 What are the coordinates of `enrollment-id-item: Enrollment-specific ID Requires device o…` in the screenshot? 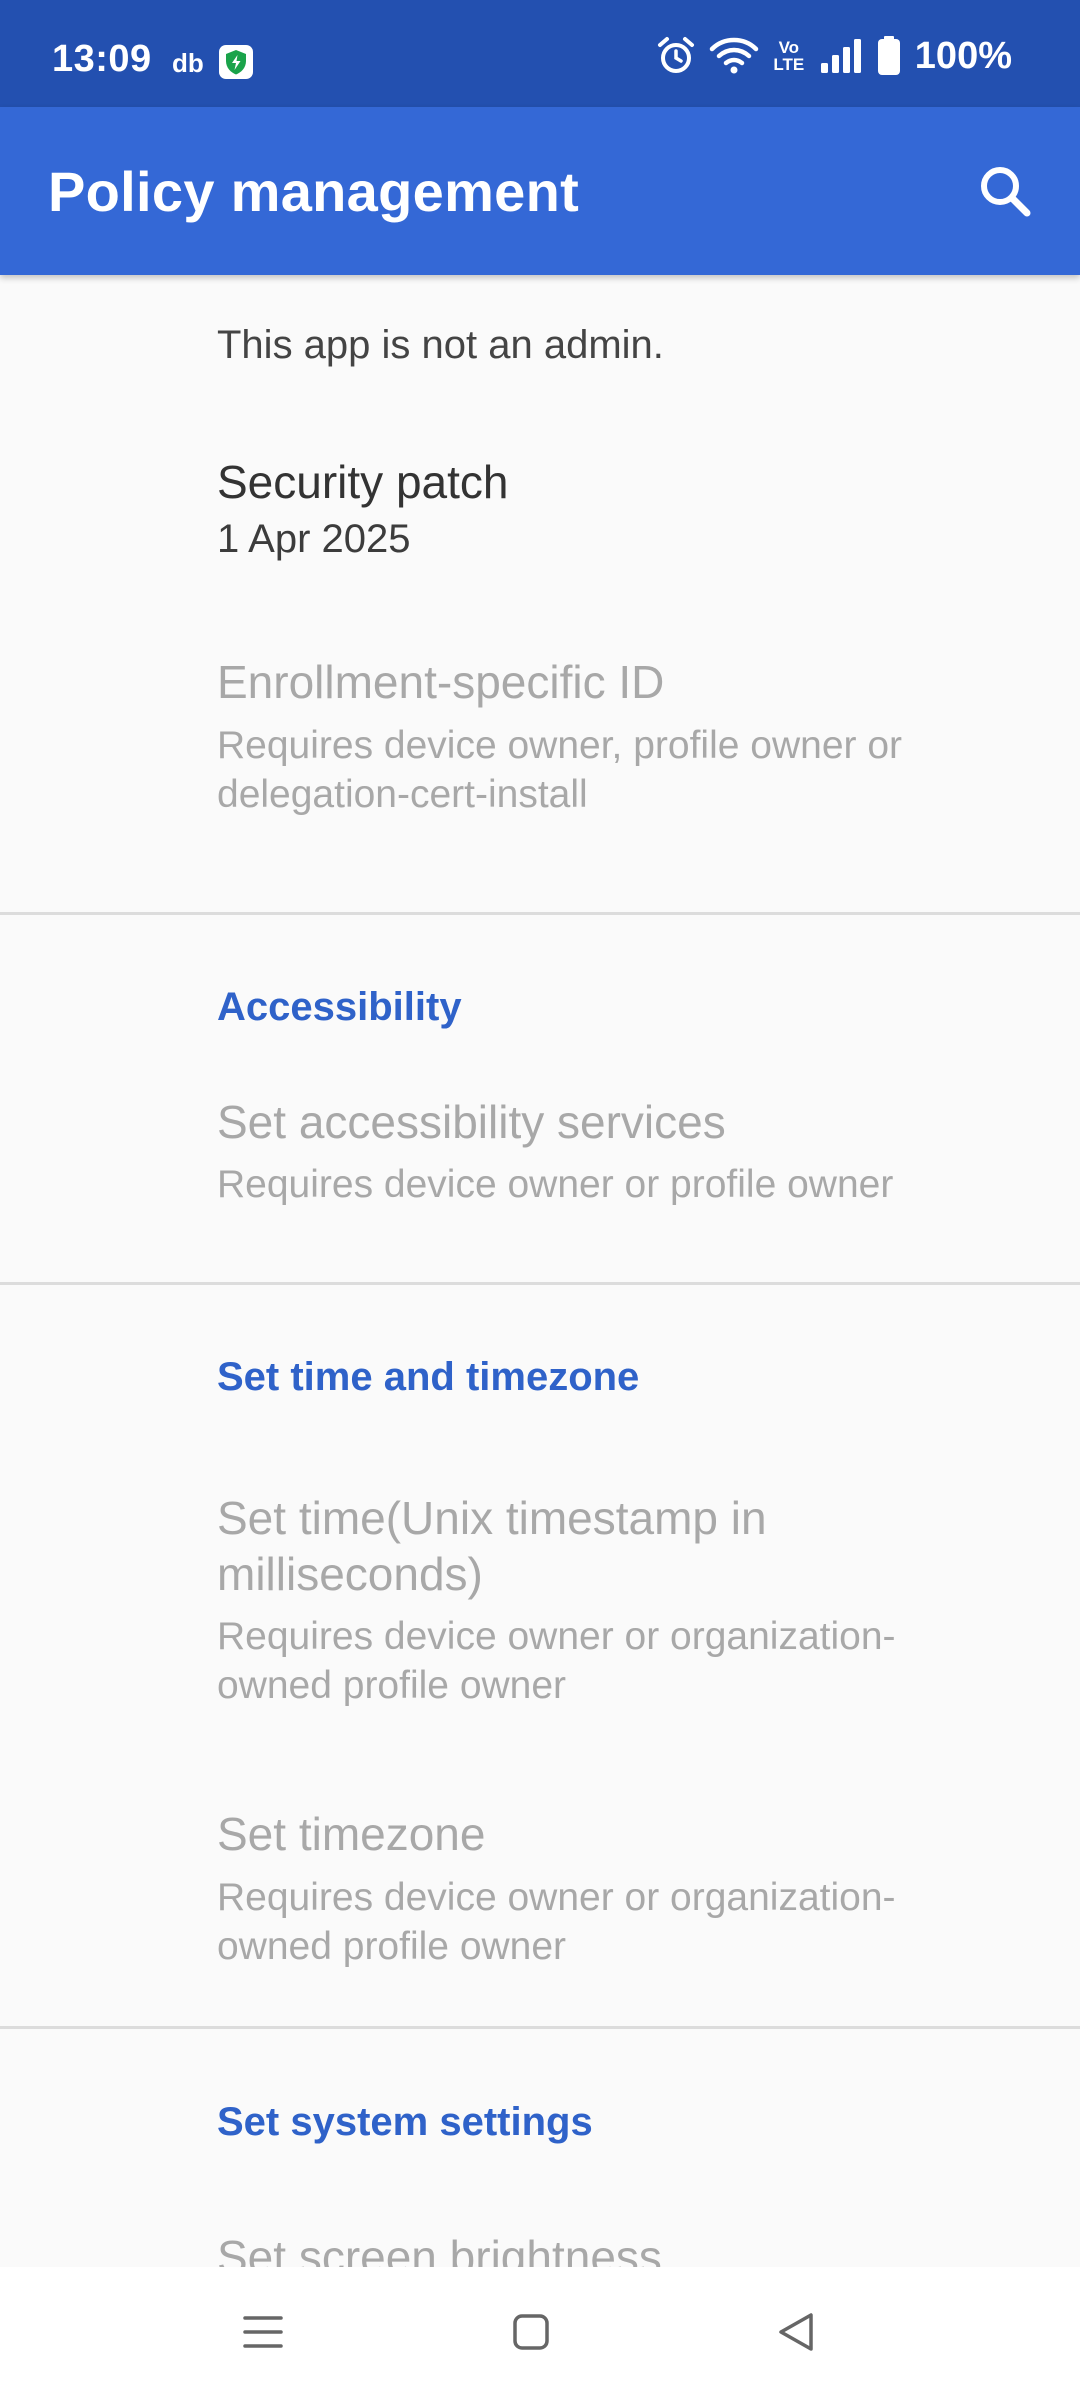 It's located at (540, 770).